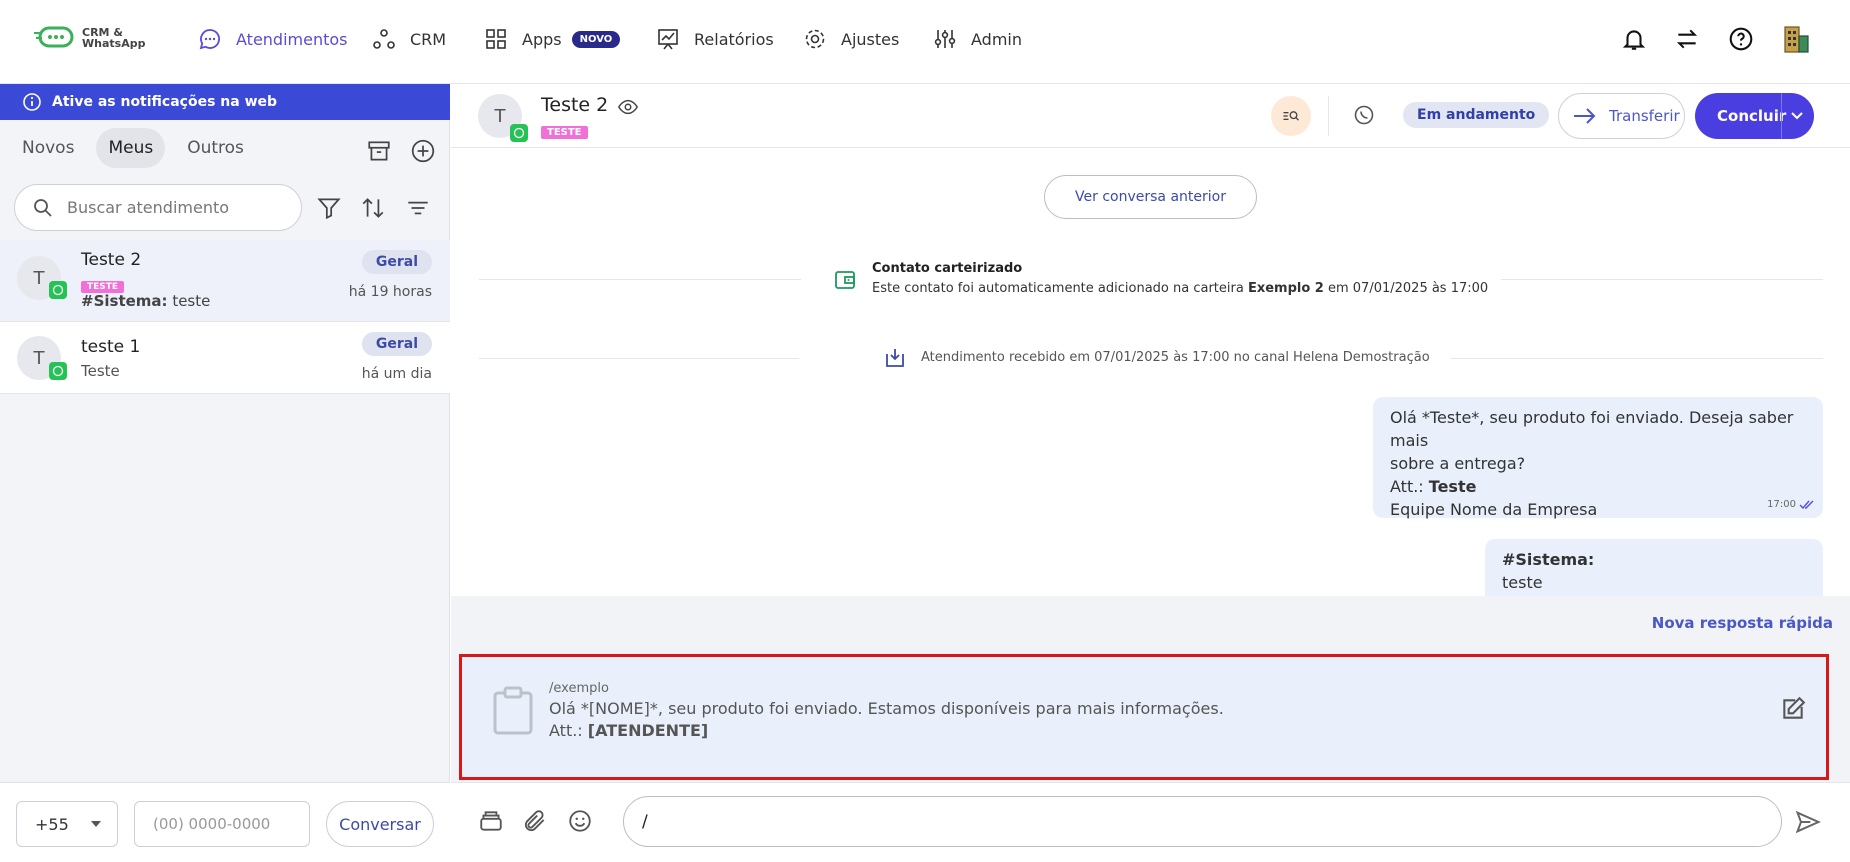 This screenshot has height=862, width=1850. I want to click on search-input: Buscar atendimento, so click(158, 207).